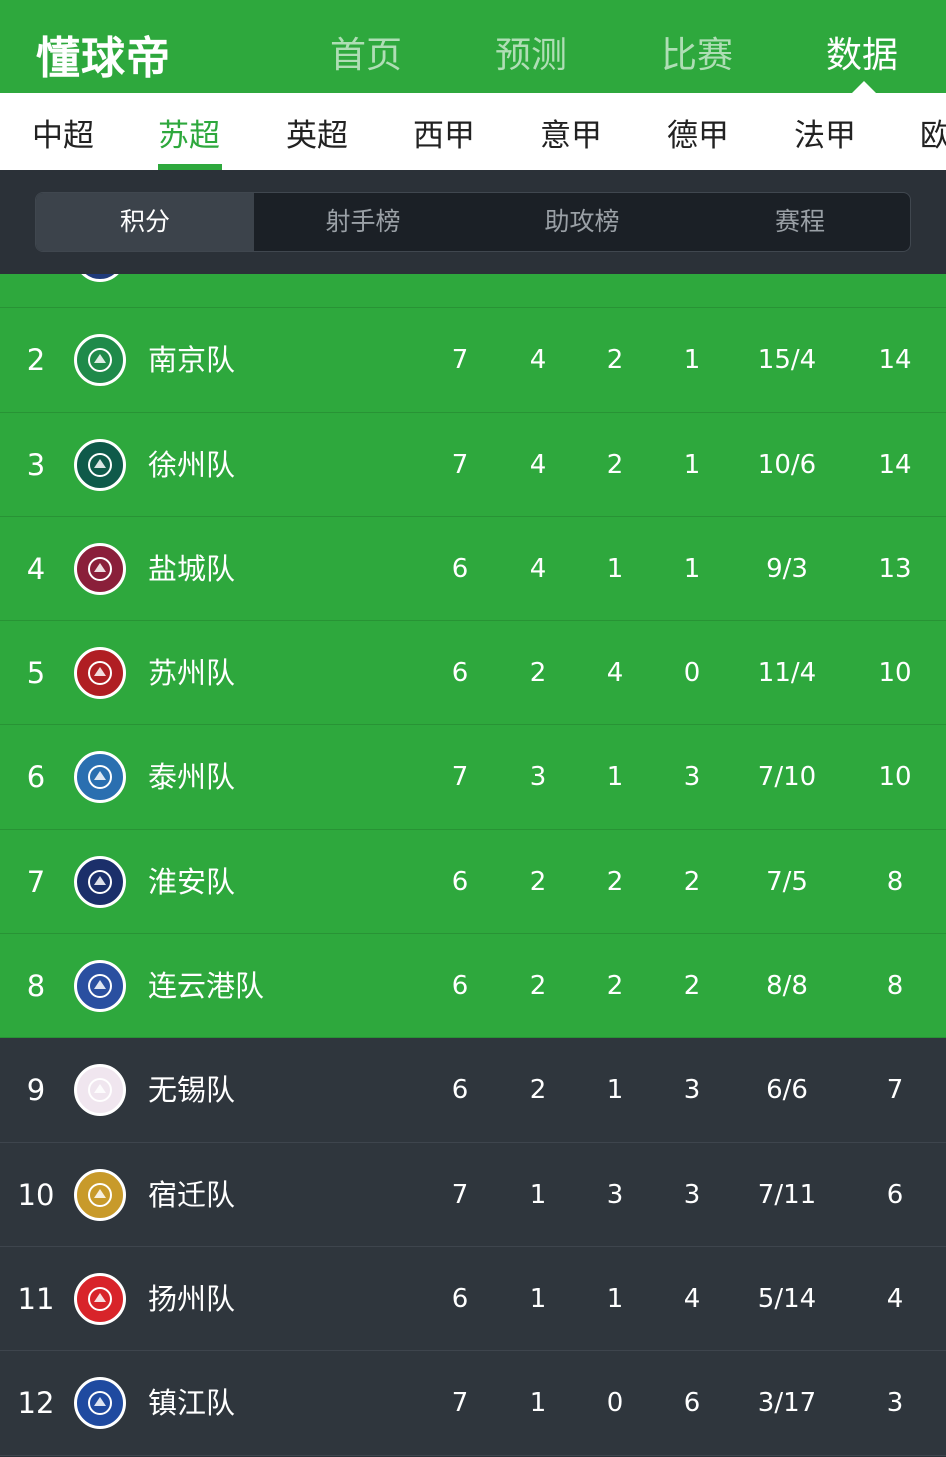 The width and height of the screenshot is (946, 1457). Describe the element at coordinates (103, 54) in the screenshot. I see `app-logo: 懂球帝` at that location.